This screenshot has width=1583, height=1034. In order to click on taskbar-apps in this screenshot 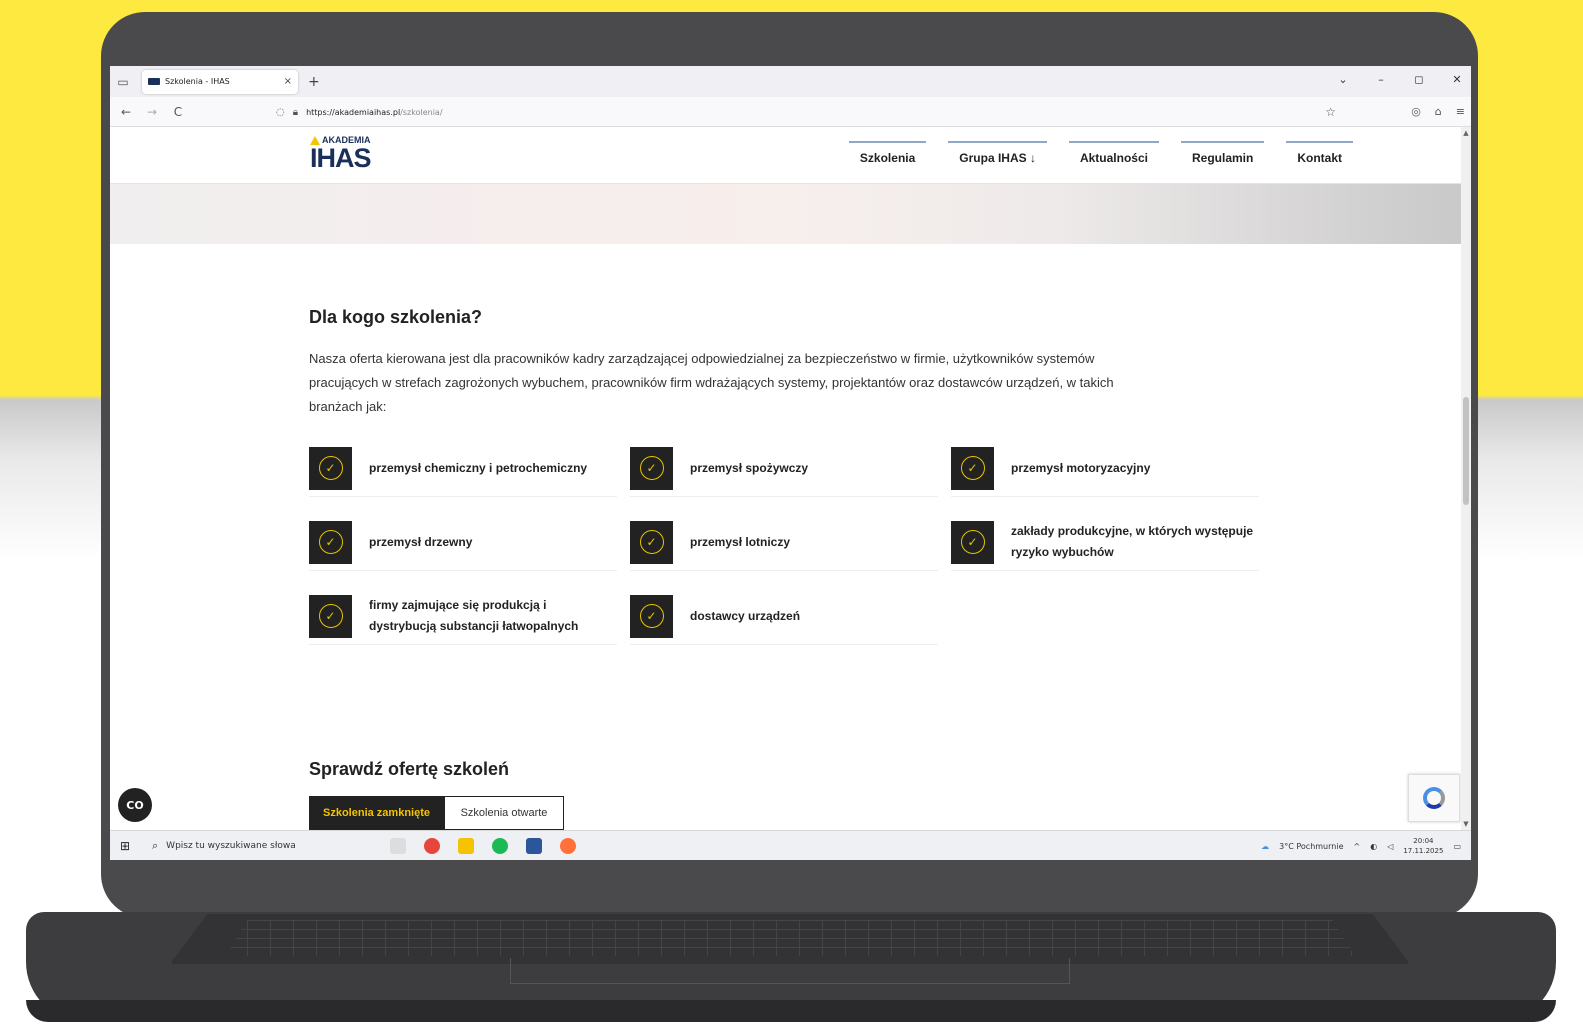, I will do `click(483, 845)`.